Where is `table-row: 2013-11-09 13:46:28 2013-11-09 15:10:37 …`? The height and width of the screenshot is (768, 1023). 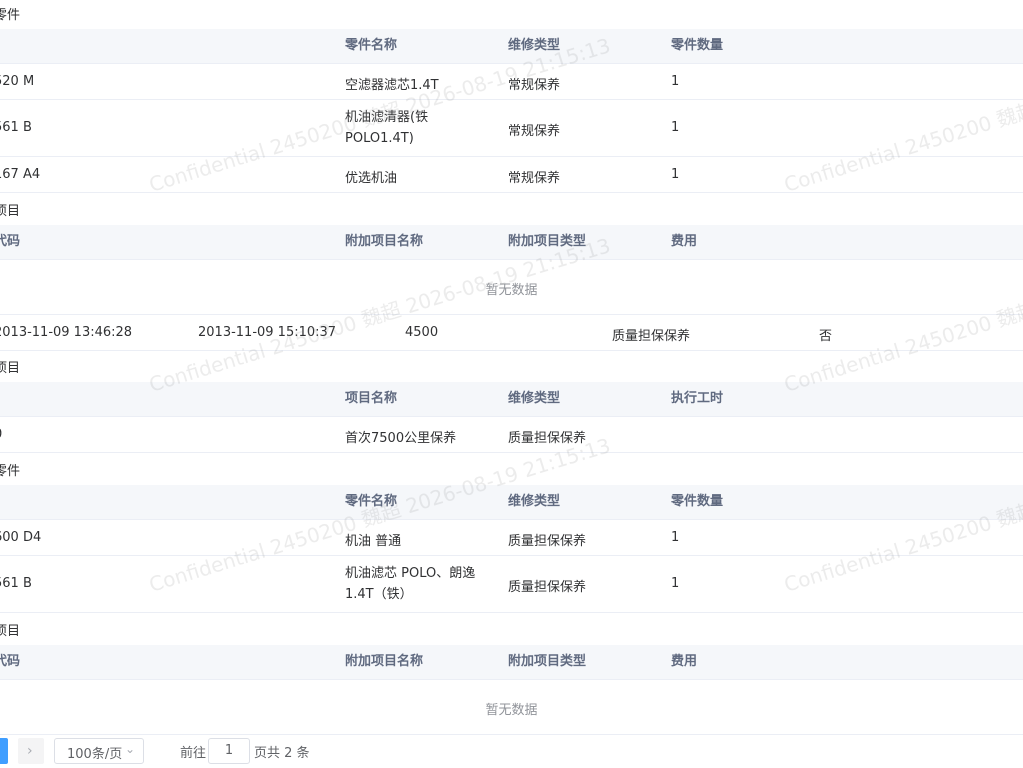
table-row: 2013-11-09 13:46:28 2013-11-09 15:10:37 … is located at coordinates (511, 333).